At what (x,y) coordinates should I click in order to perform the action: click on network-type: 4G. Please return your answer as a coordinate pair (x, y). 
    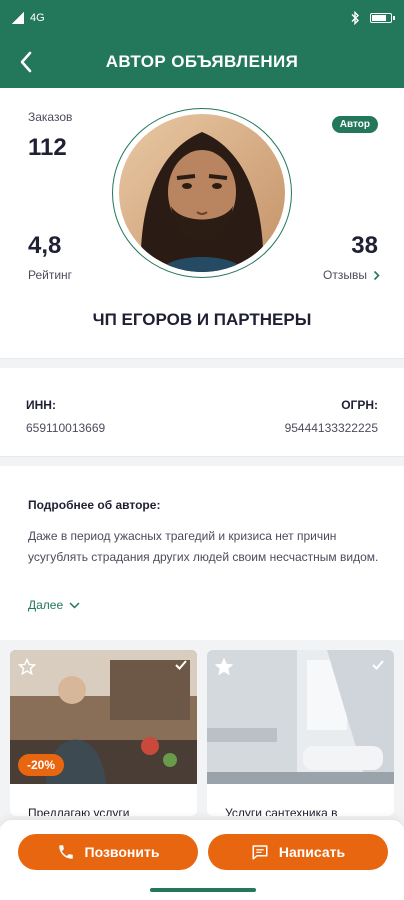
    Looking at the image, I should click on (37, 18).